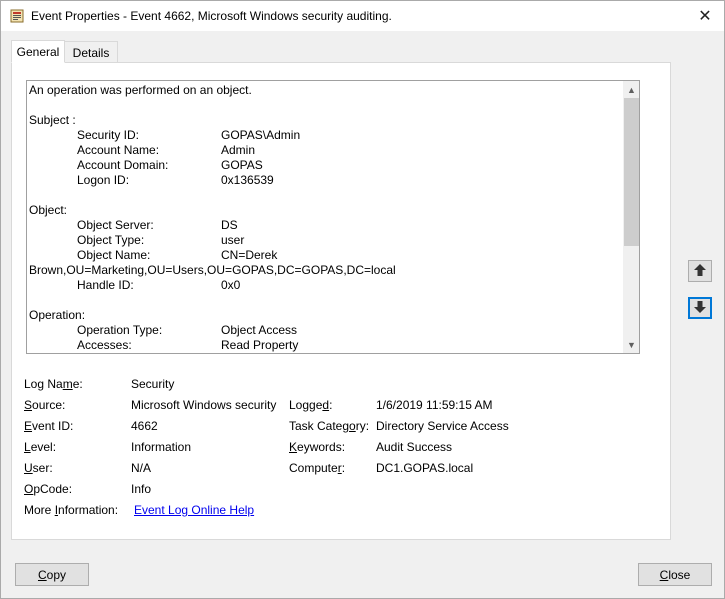 This screenshot has height=599, width=725. What do you see at coordinates (40, 447) in the screenshot?
I see `level-label: Level:` at bounding box center [40, 447].